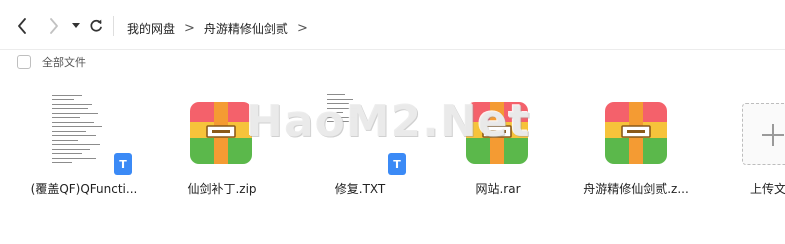  I want to click on upload-button, so click(763, 134).